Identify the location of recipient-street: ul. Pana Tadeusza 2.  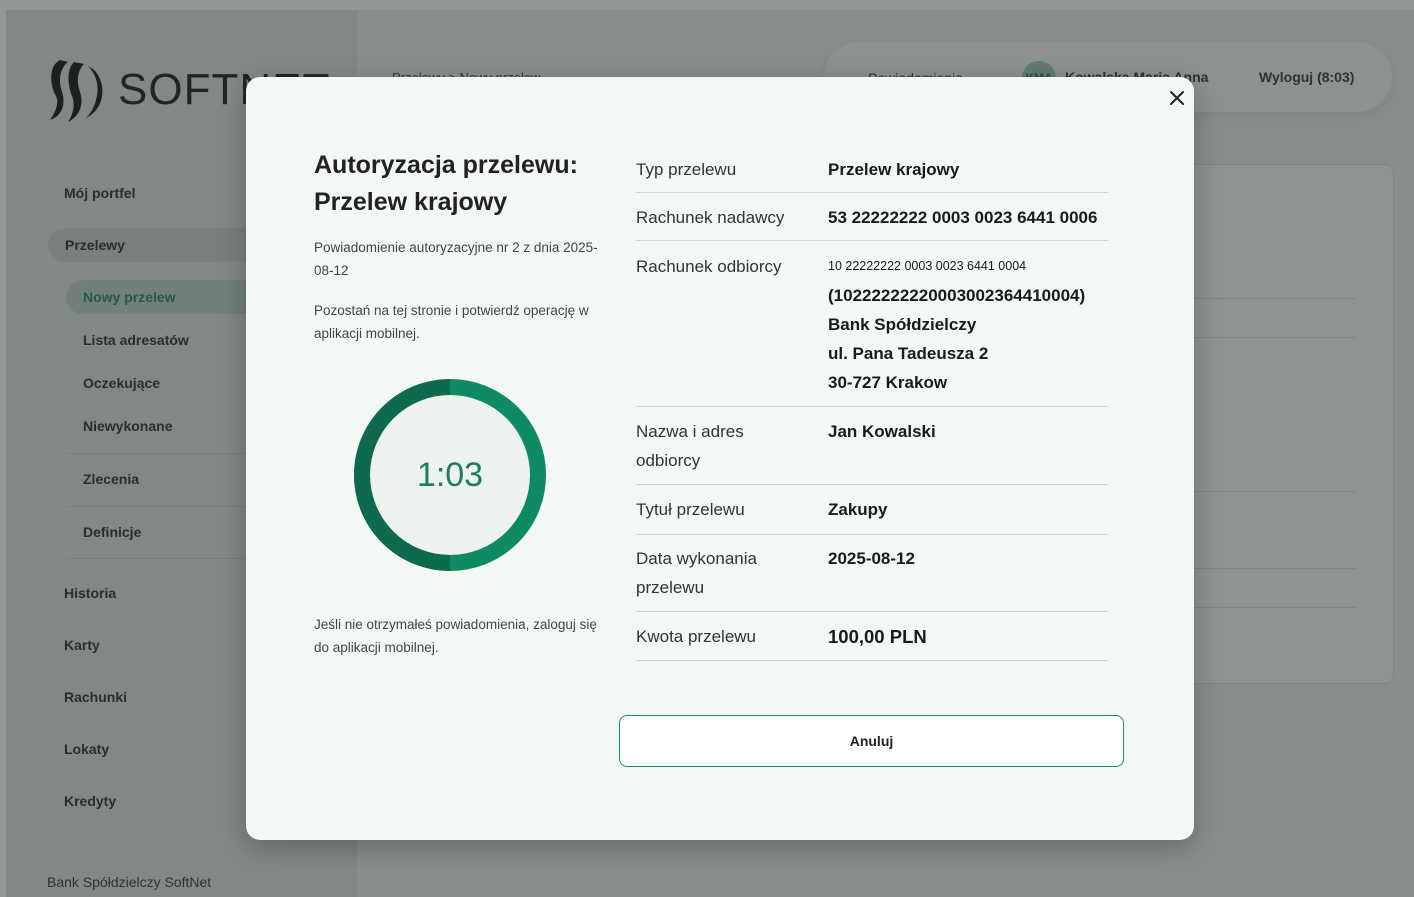
(908, 353).